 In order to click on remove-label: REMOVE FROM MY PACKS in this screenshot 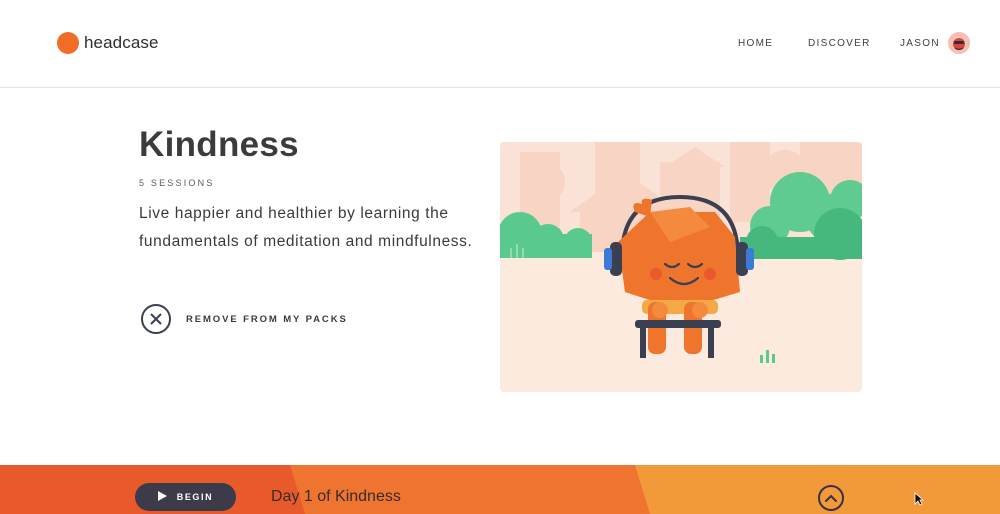, I will do `click(267, 319)`.